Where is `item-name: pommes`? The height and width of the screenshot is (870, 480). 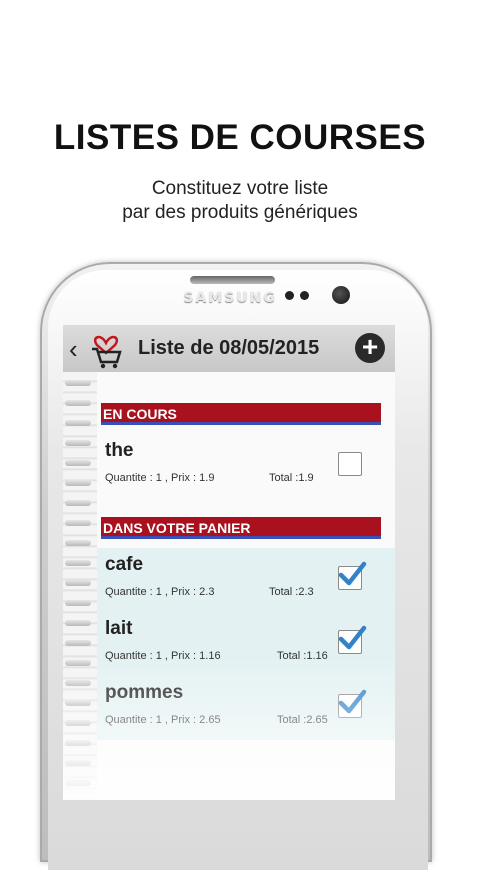 item-name: pommes is located at coordinates (144, 692).